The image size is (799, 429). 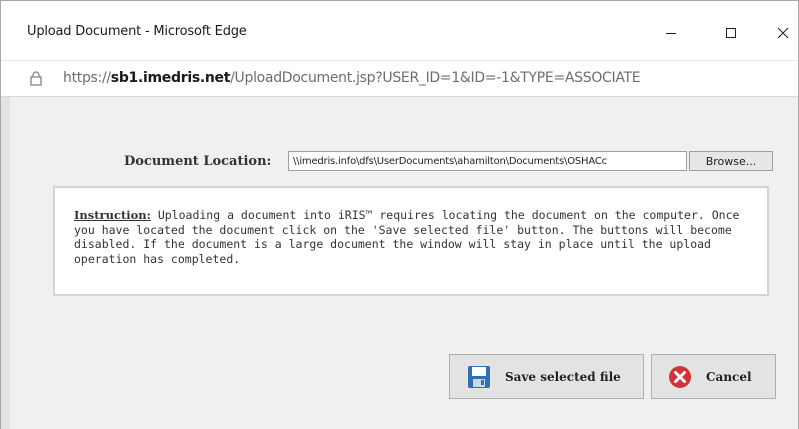 I want to click on minimize-button, so click(x=671, y=33).